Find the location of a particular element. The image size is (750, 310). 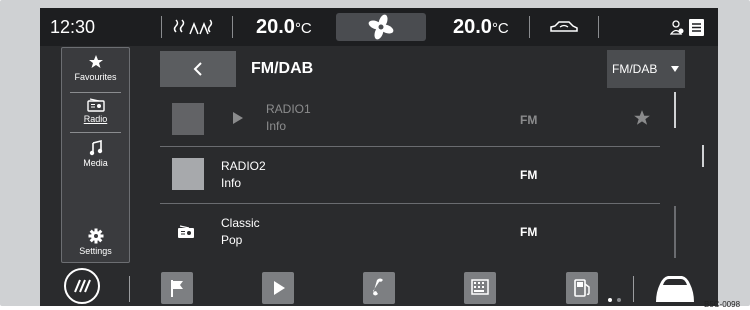

home-icon is located at coordinates (82, 286).